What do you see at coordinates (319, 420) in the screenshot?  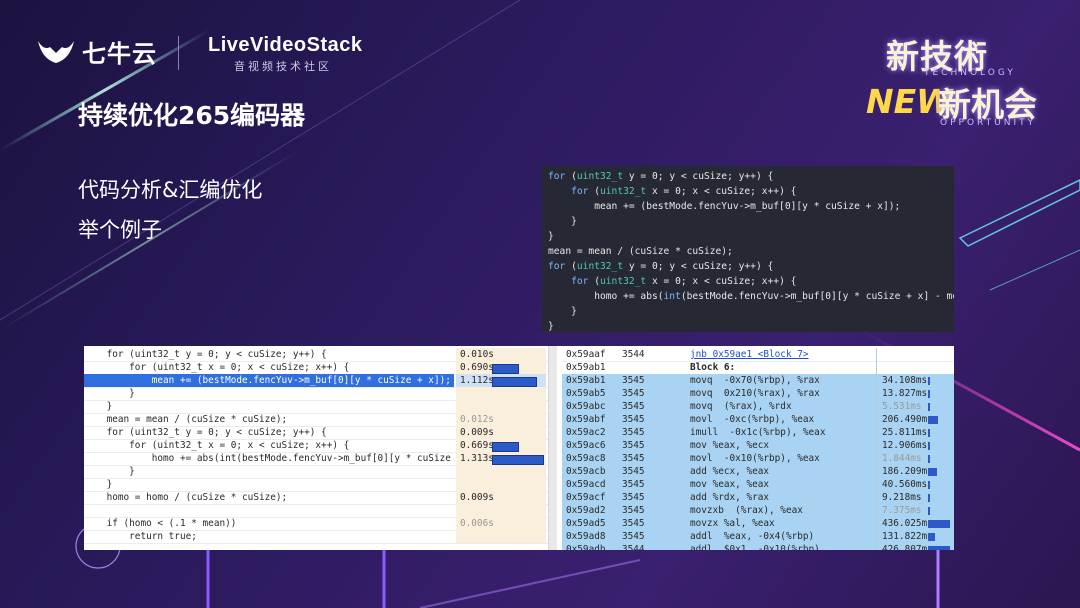 I see `source-row: mean = mean / (cuSize * cuSize); 0.012s` at bounding box center [319, 420].